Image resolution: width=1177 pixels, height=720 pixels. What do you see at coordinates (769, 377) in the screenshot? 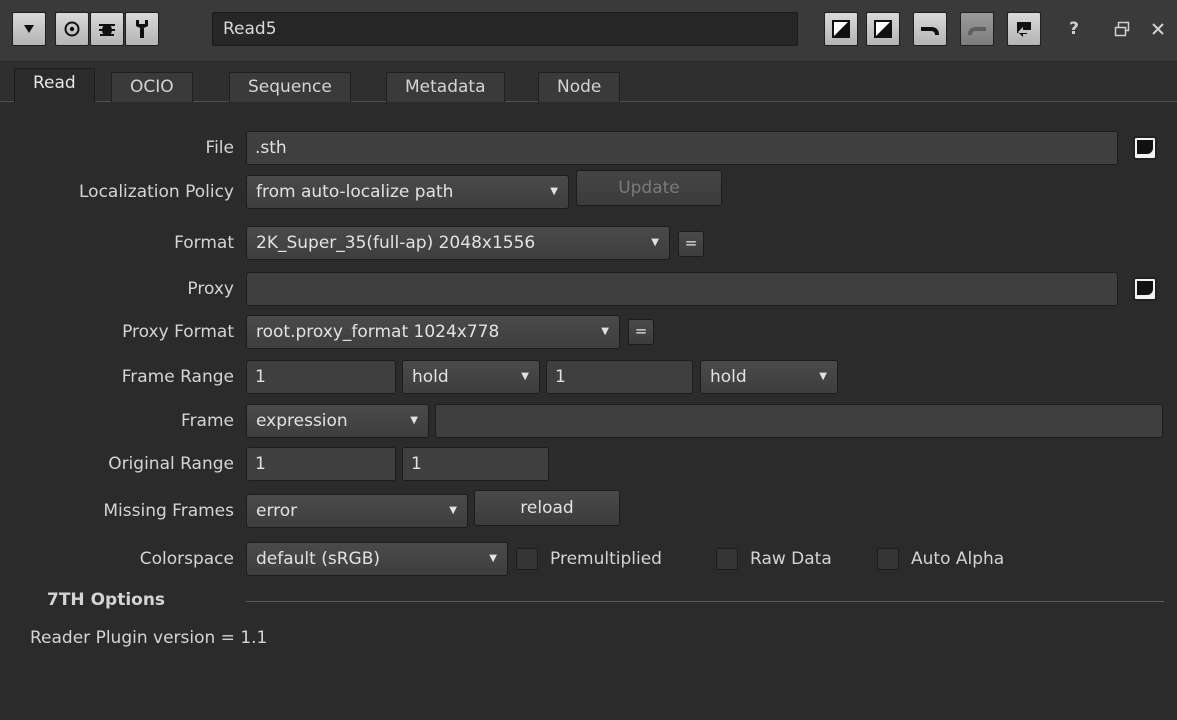
I see `frame-range-after-dropdown: hold ▼` at bounding box center [769, 377].